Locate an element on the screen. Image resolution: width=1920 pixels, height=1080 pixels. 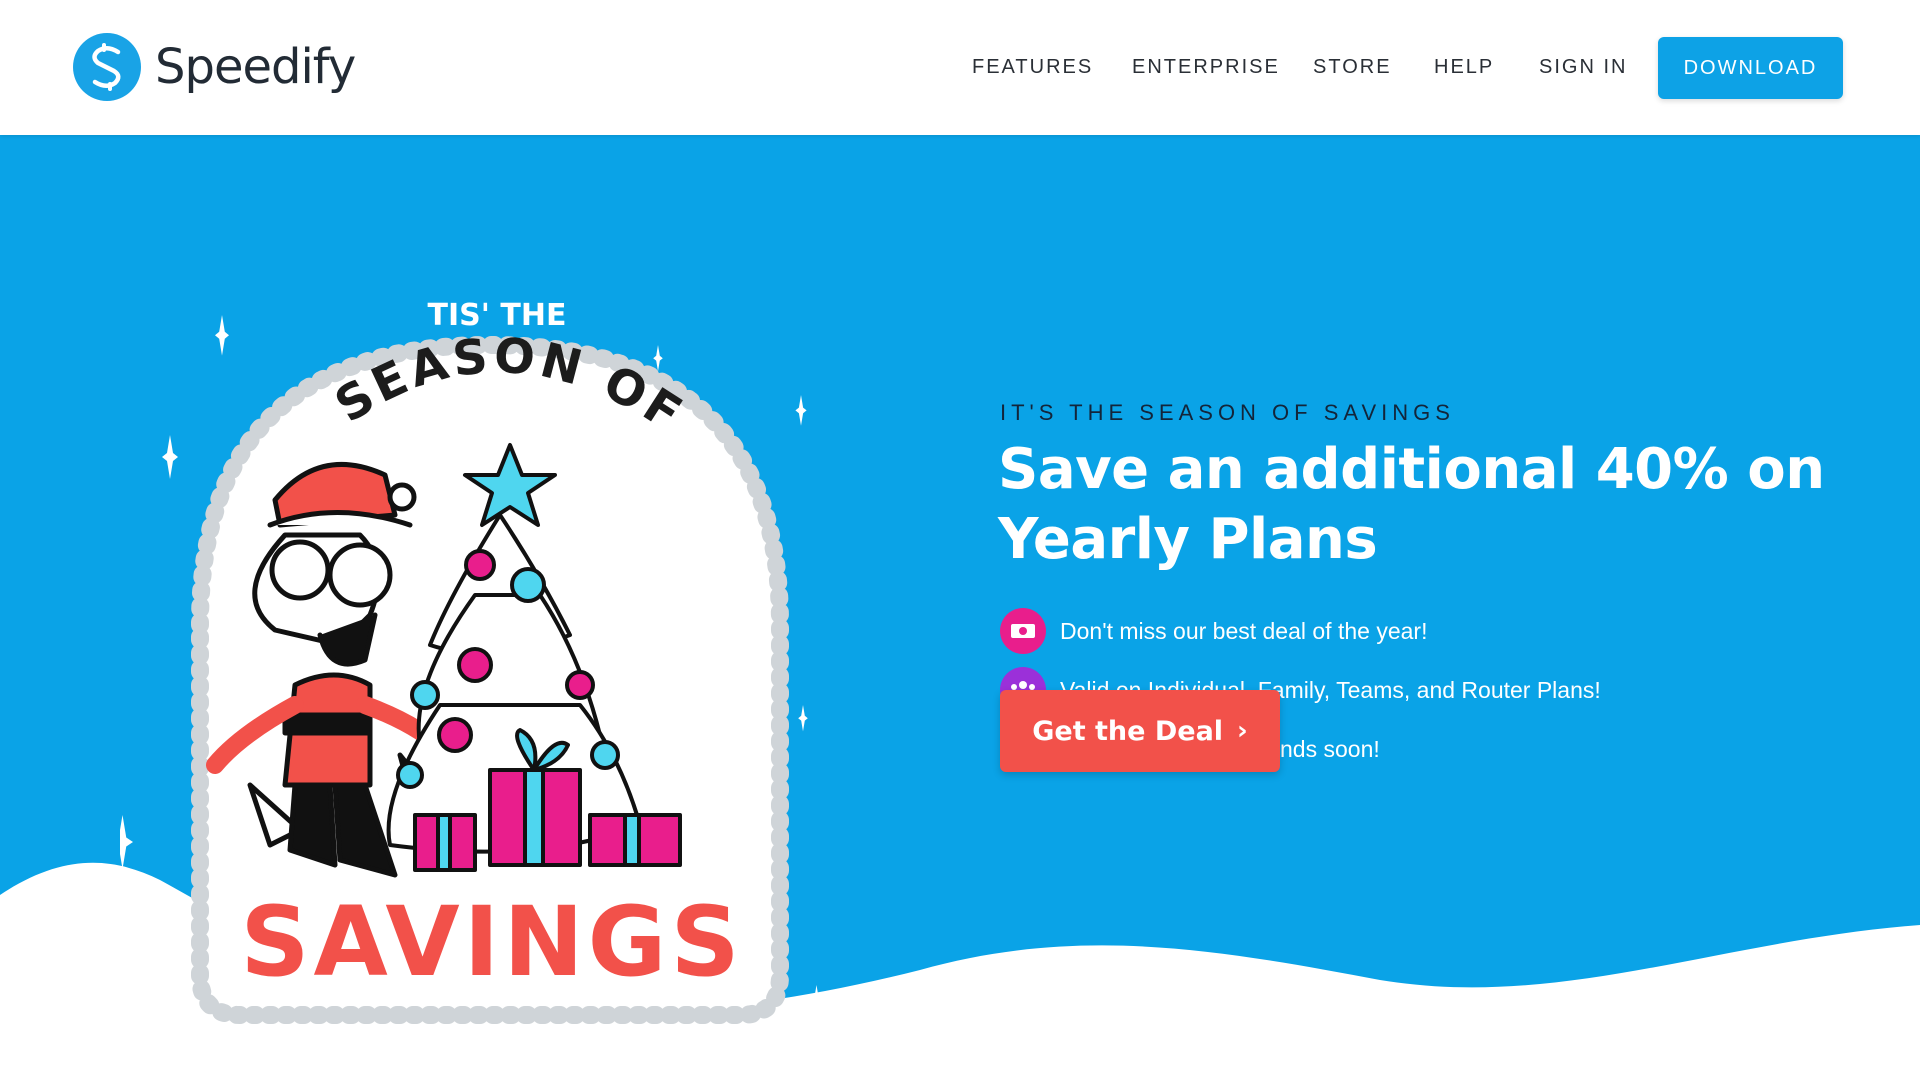
logo-text: Speedify is located at coordinates (255, 67).